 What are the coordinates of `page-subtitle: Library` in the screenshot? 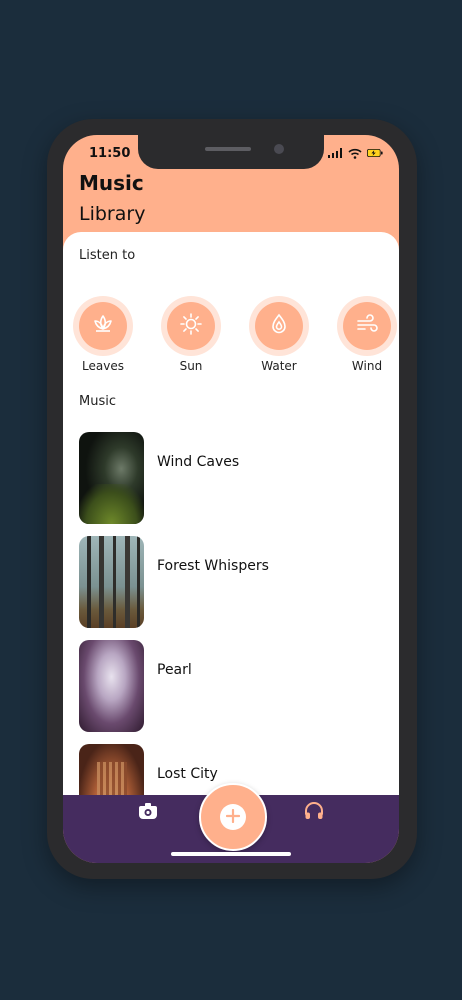 It's located at (112, 214).